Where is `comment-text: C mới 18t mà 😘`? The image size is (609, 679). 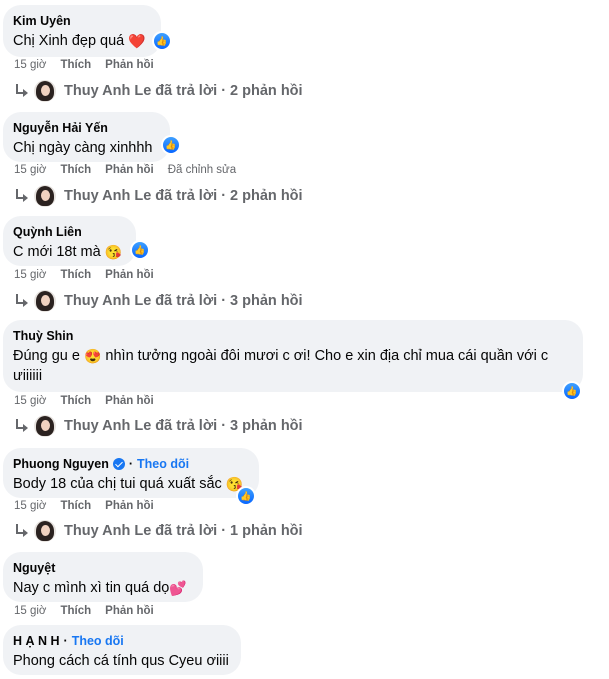
comment-text: C mới 18t mà 😘 is located at coordinates (69, 252).